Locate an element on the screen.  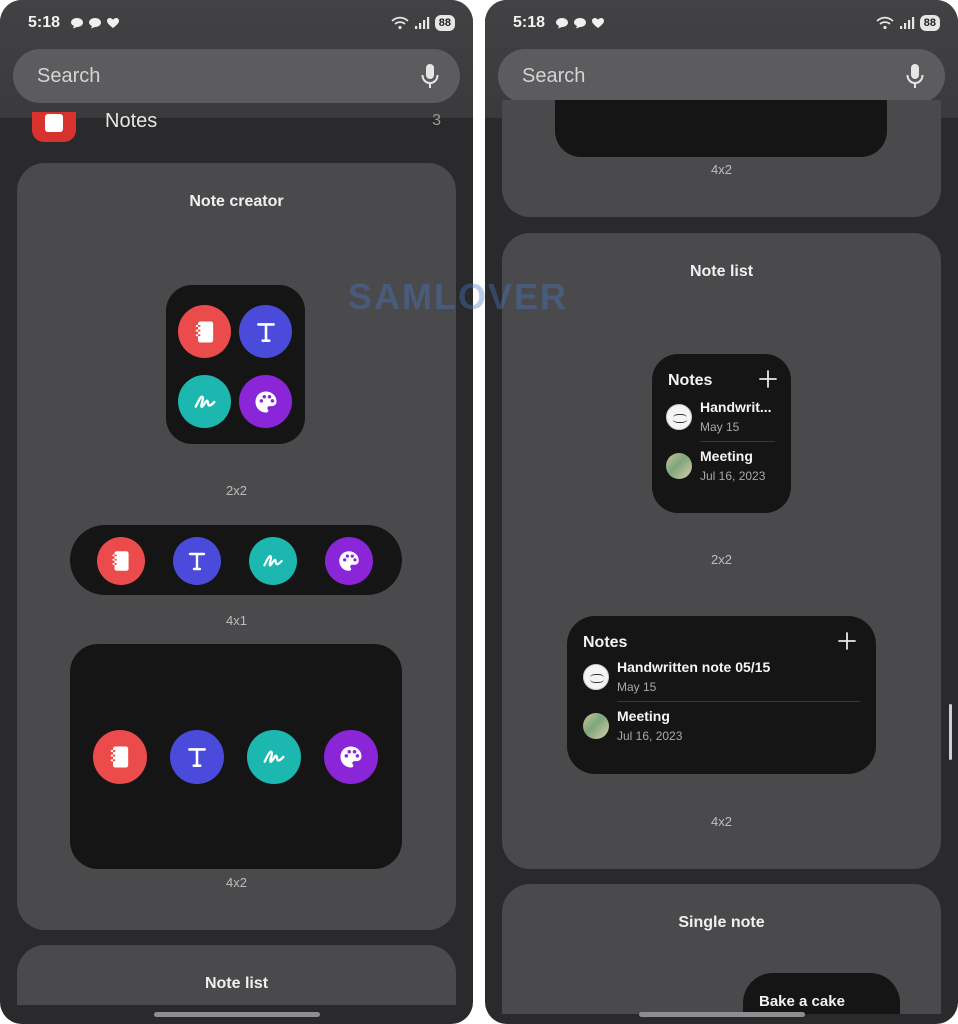
card-title: Single note is located at coordinates (721, 922).